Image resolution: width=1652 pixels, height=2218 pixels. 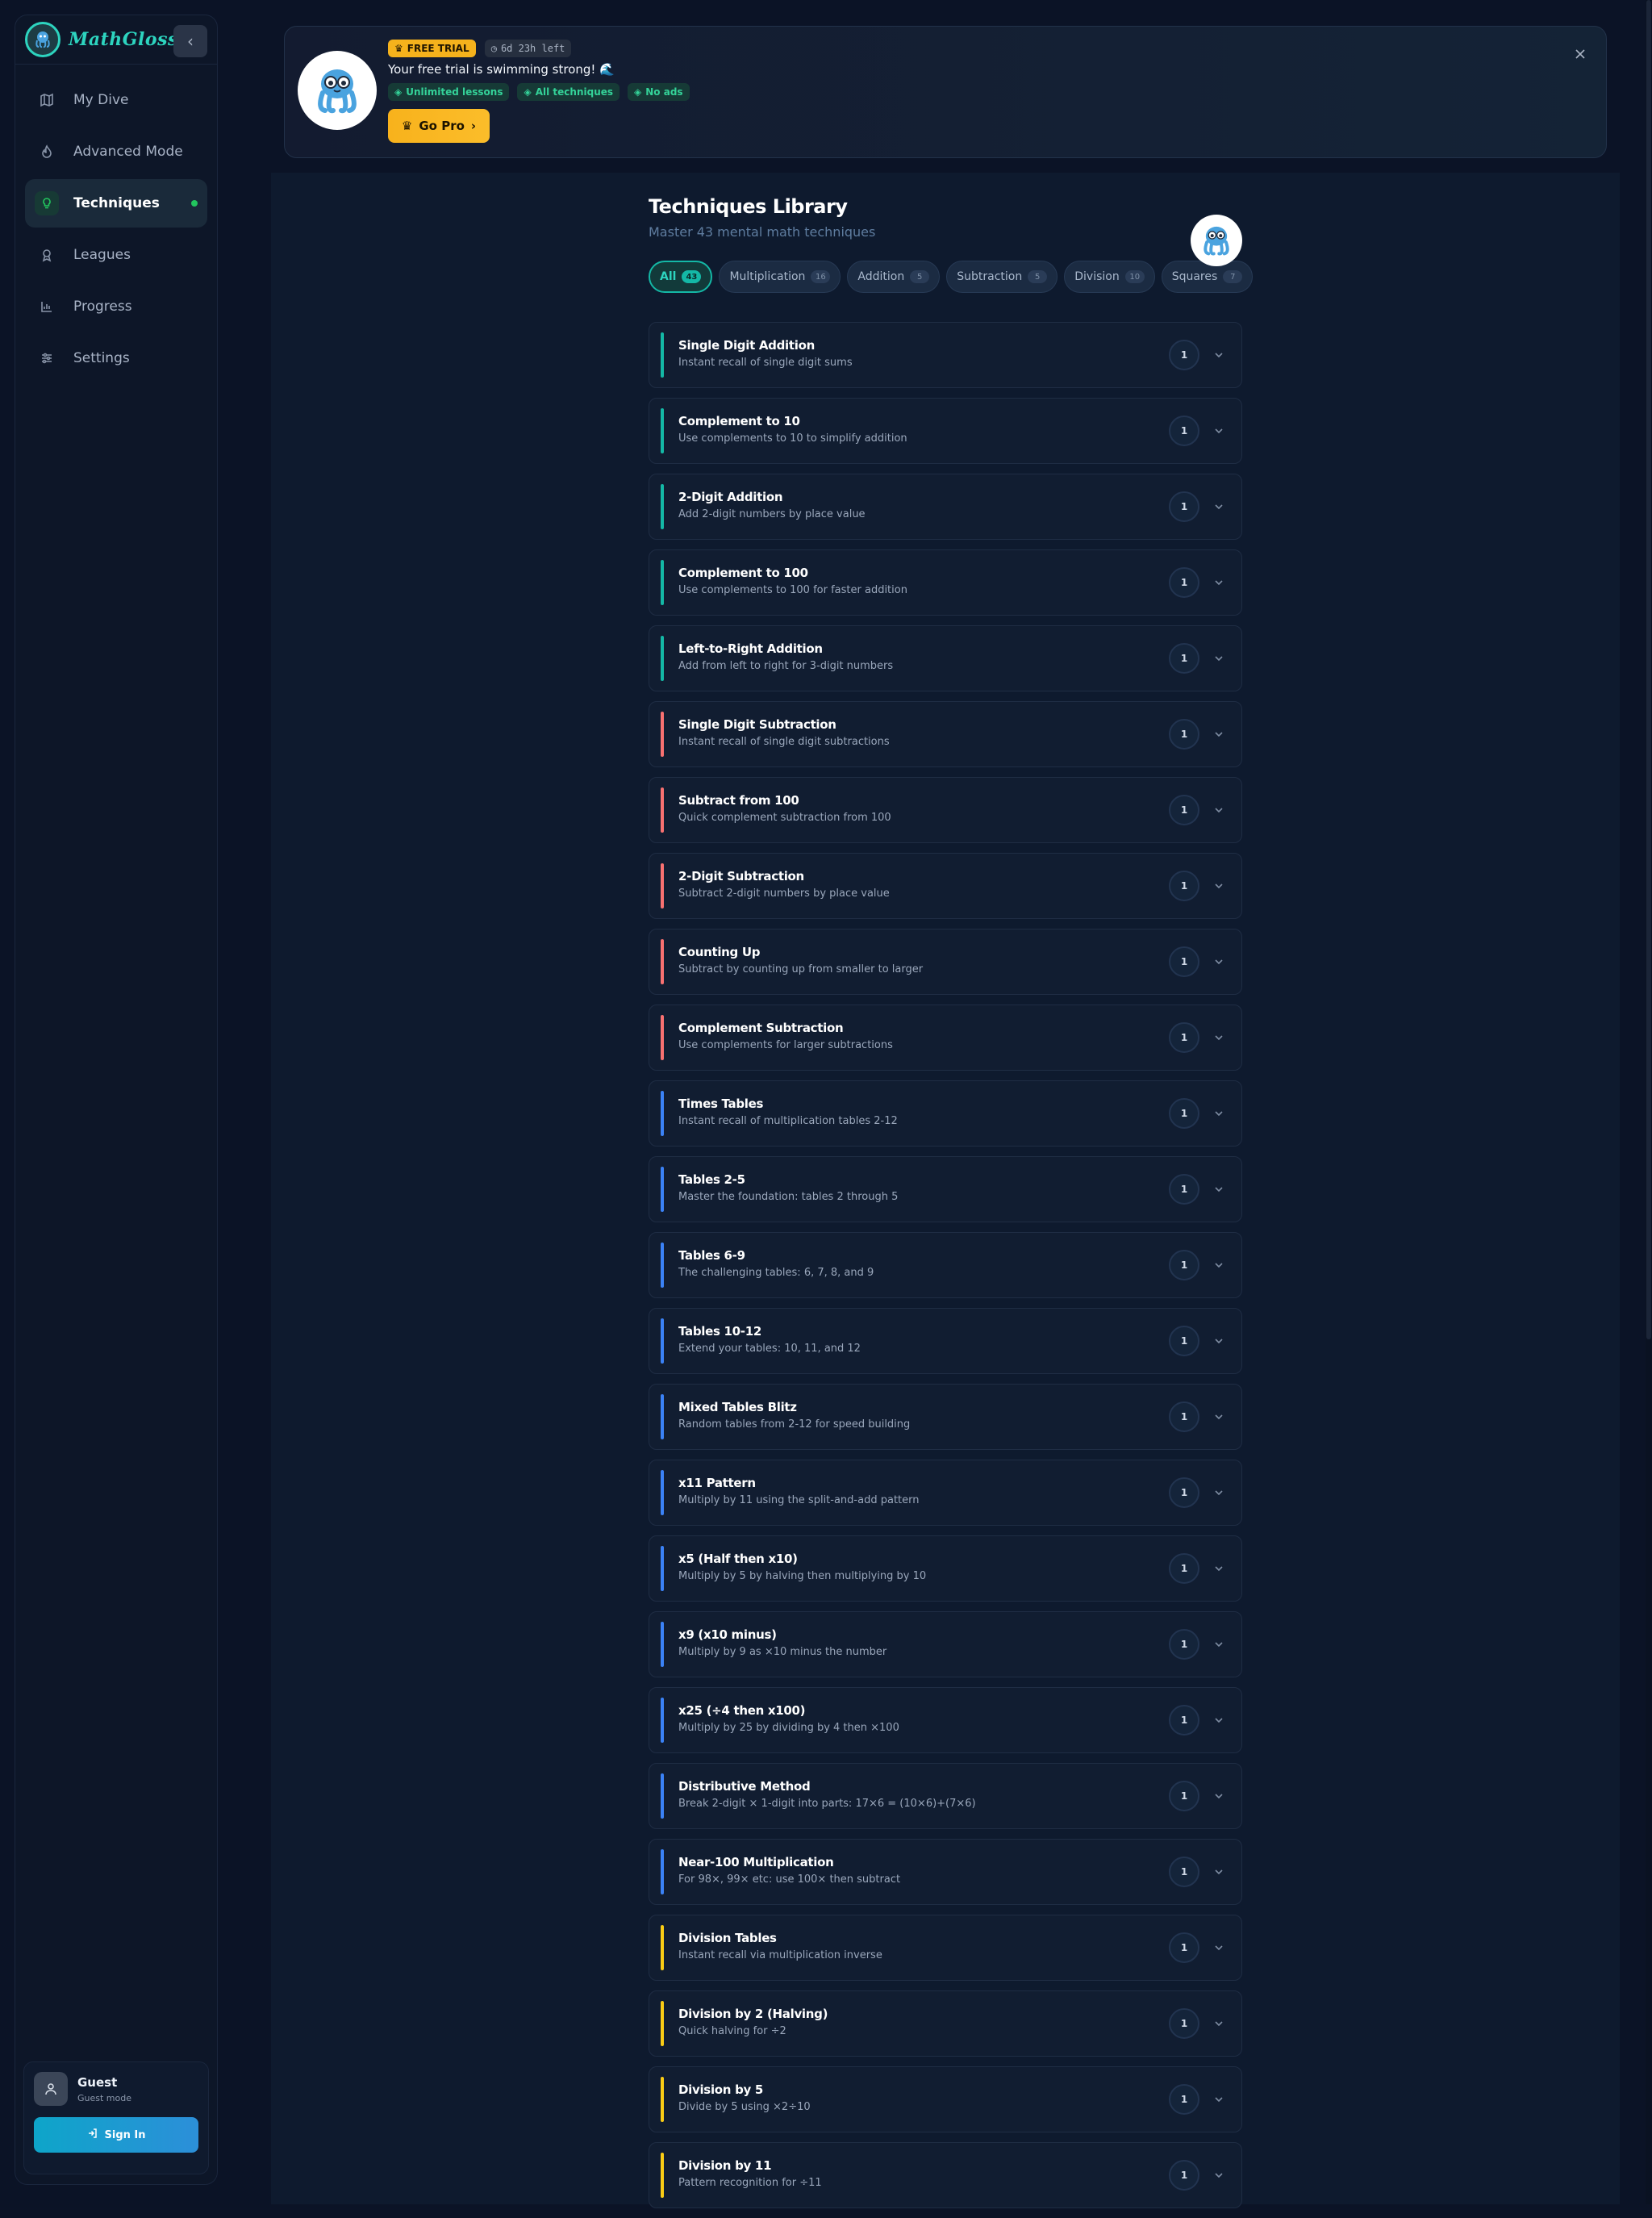 What do you see at coordinates (474, 126) in the screenshot?
I see `chevron-right-icon: ›` at bounding box center [474, 126].